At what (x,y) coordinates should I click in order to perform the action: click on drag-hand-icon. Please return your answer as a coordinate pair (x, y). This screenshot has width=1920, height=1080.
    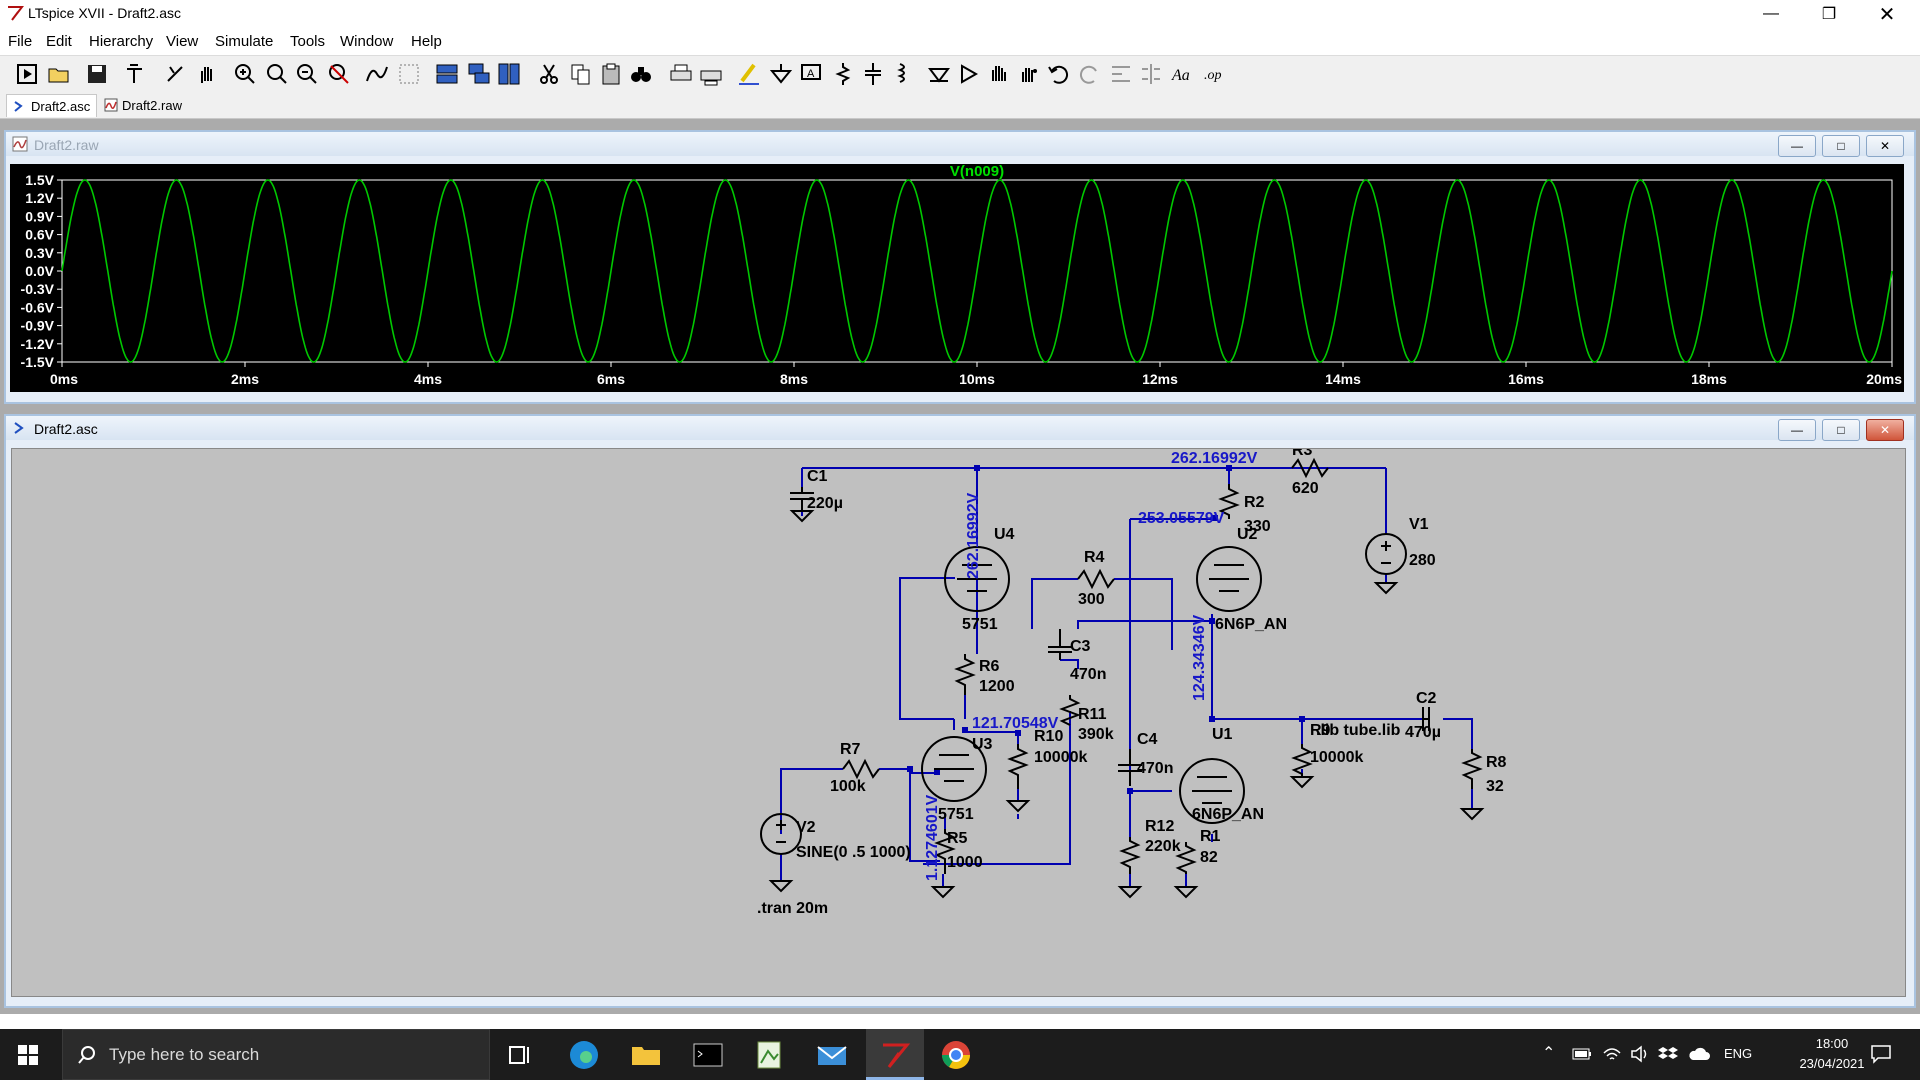
    Looking at the image, I should click on (1029, 74).